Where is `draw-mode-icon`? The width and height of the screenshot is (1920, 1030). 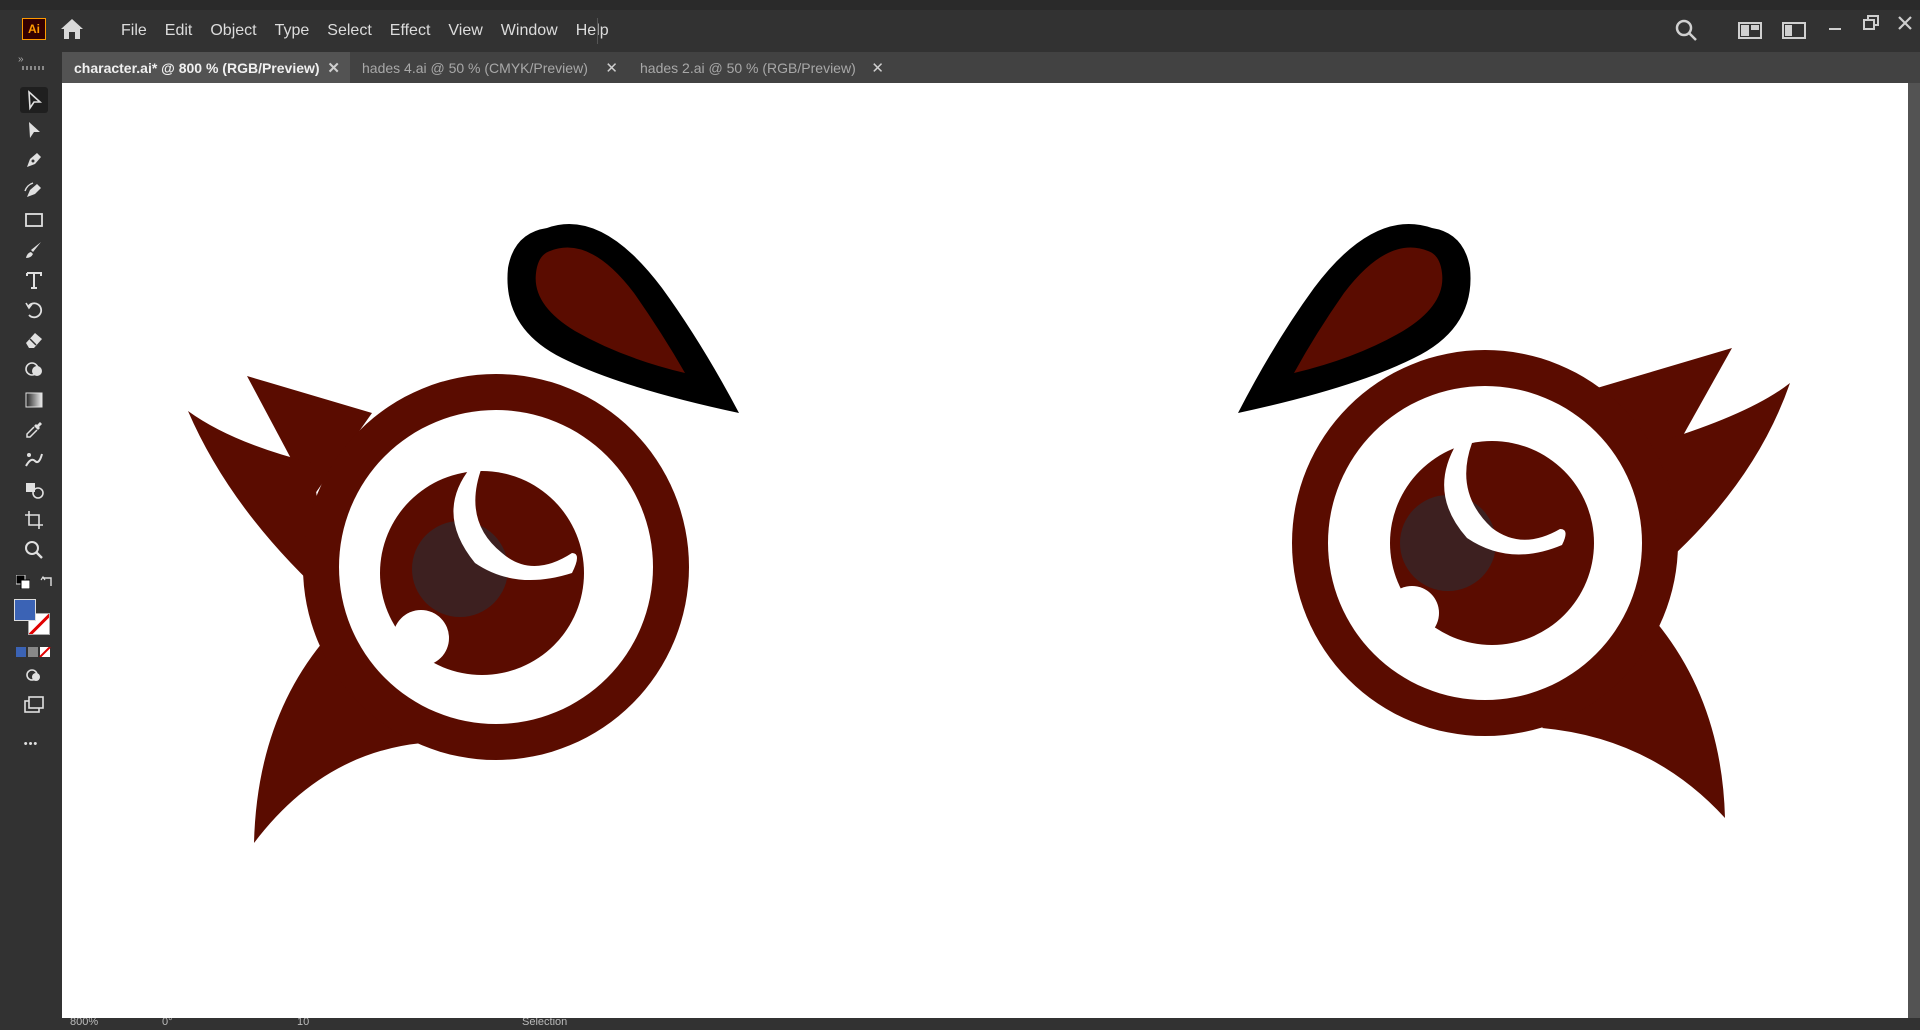 draw-mode-icon is located at coordinates (34, 675).